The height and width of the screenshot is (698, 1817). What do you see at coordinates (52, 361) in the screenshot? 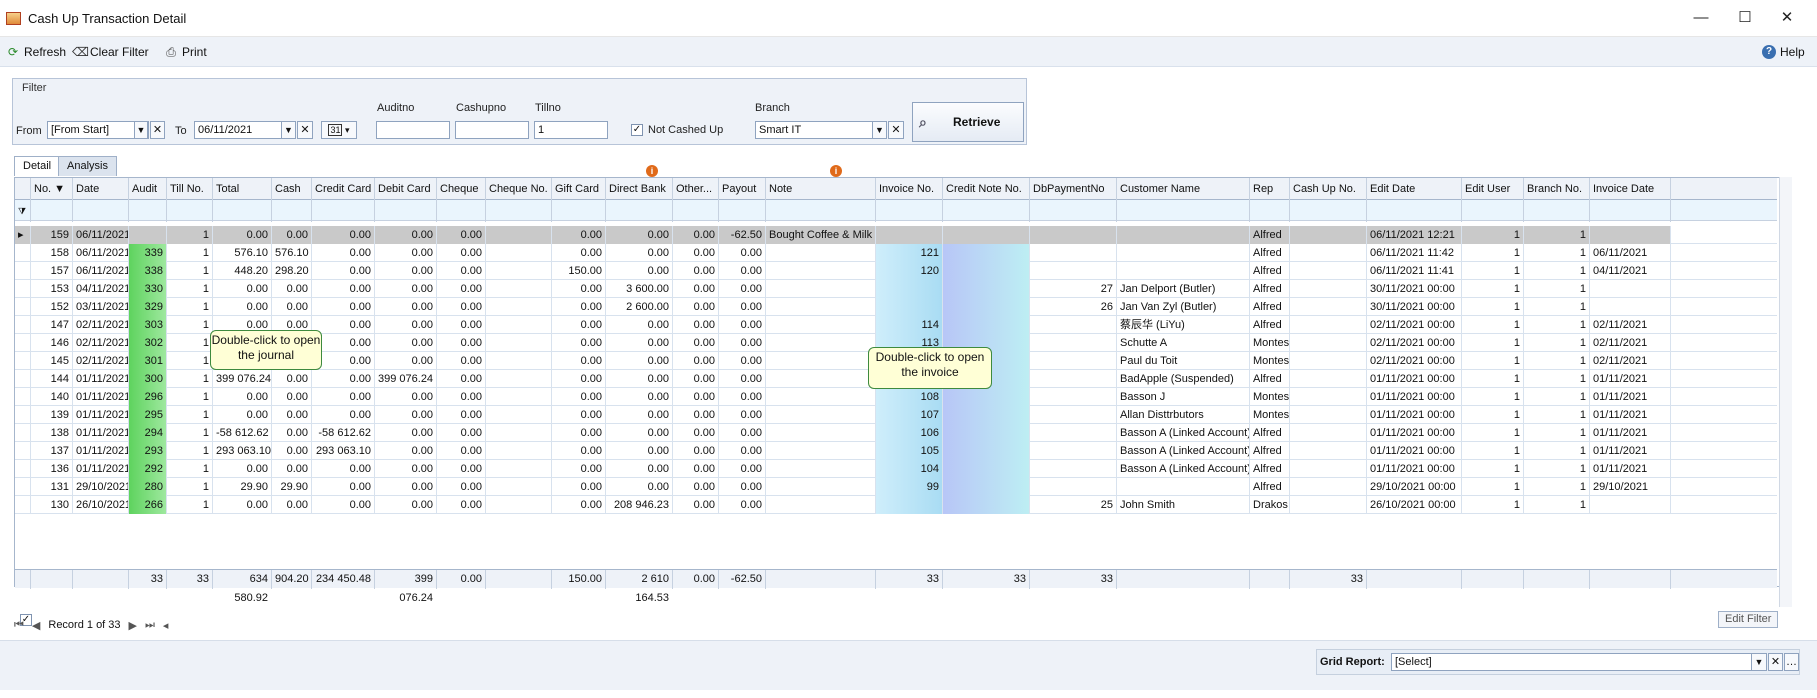
I see `table-cell: 145` at bounding box center [52, 361].